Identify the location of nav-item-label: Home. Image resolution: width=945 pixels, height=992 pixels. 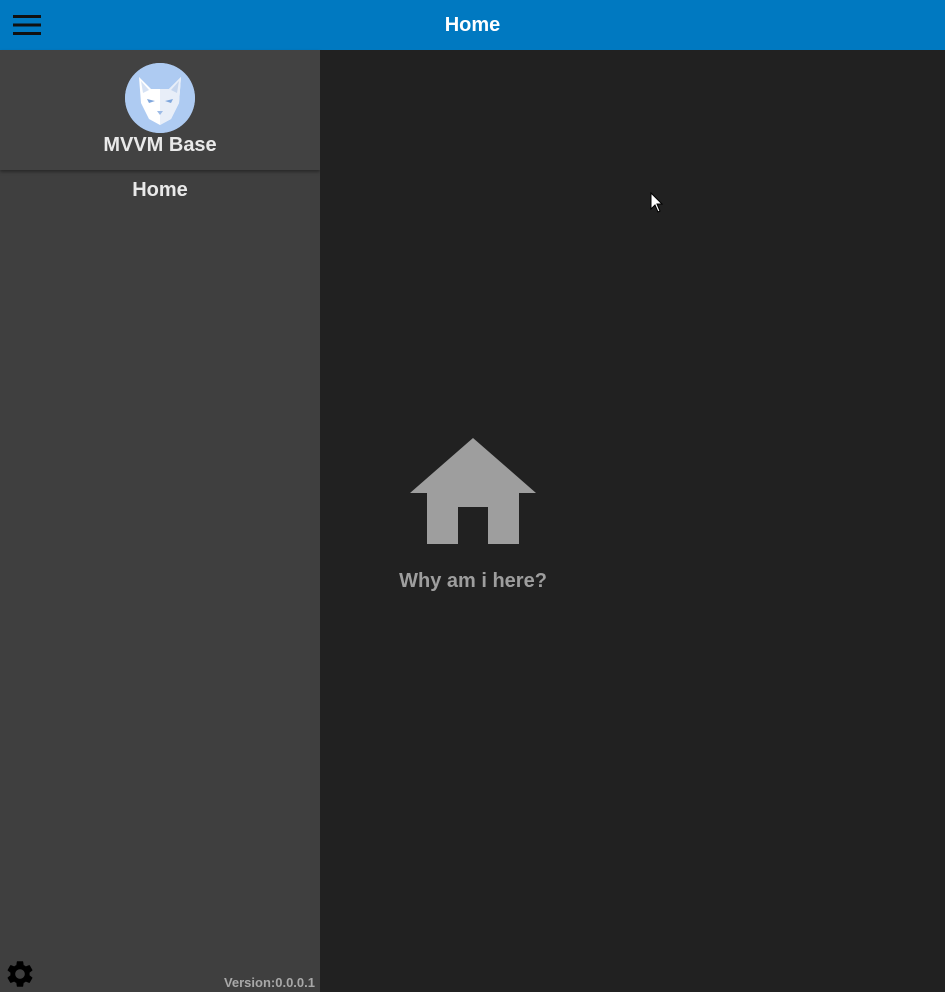
(160, 190).